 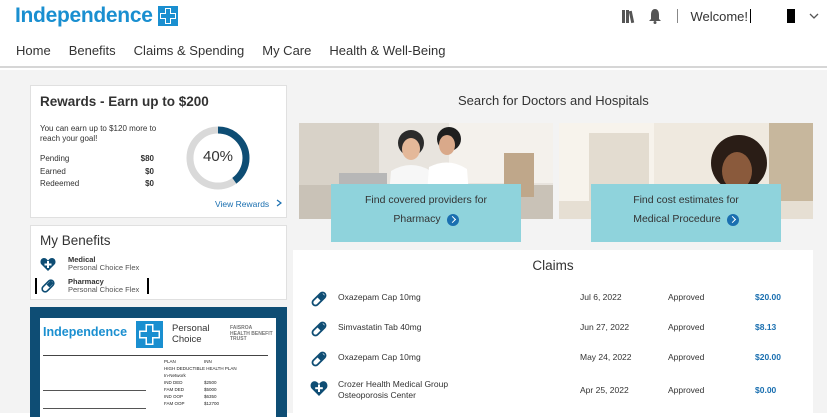 What do you see at coordinates (170, 361) in the screenshot?
I see `plan-col-header: PLAN` at bounding box center [170, 361].